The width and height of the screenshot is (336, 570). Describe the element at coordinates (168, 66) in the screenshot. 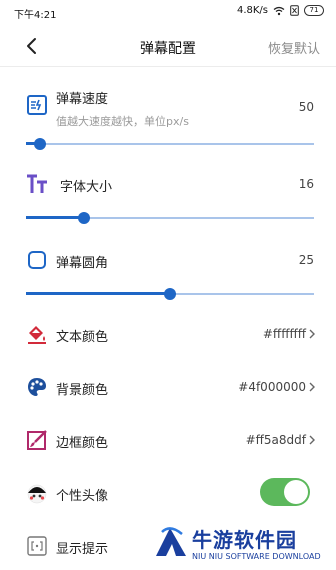

I see `header-divider` at that location.